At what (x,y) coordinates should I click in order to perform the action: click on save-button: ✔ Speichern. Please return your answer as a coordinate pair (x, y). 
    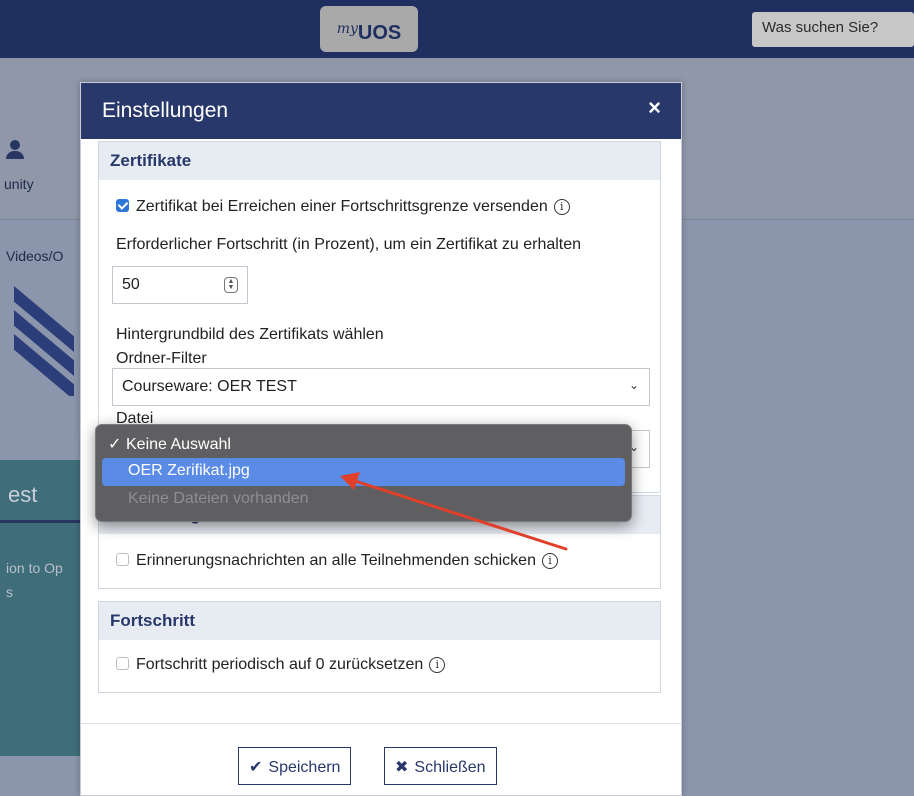
    Looking at the image, I should click on (295, 766).